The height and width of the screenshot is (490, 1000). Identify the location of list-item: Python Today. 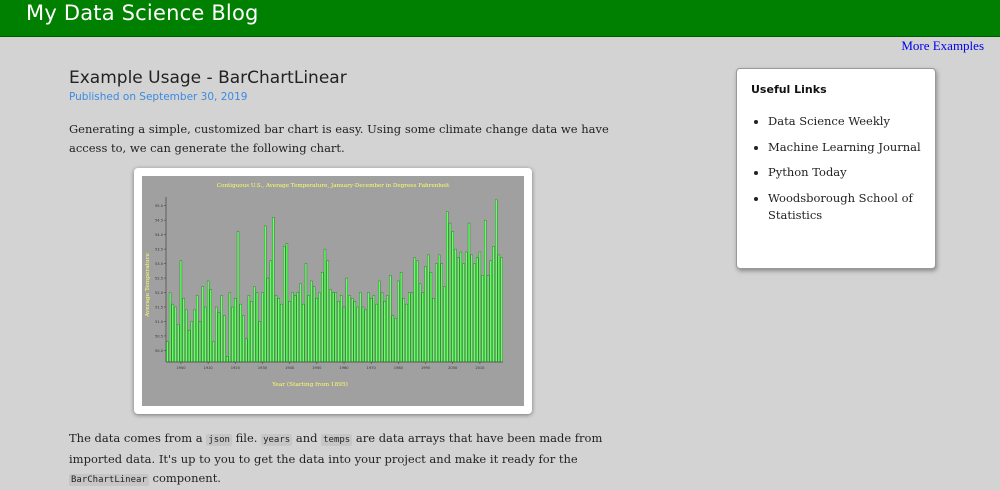
(853, 172).